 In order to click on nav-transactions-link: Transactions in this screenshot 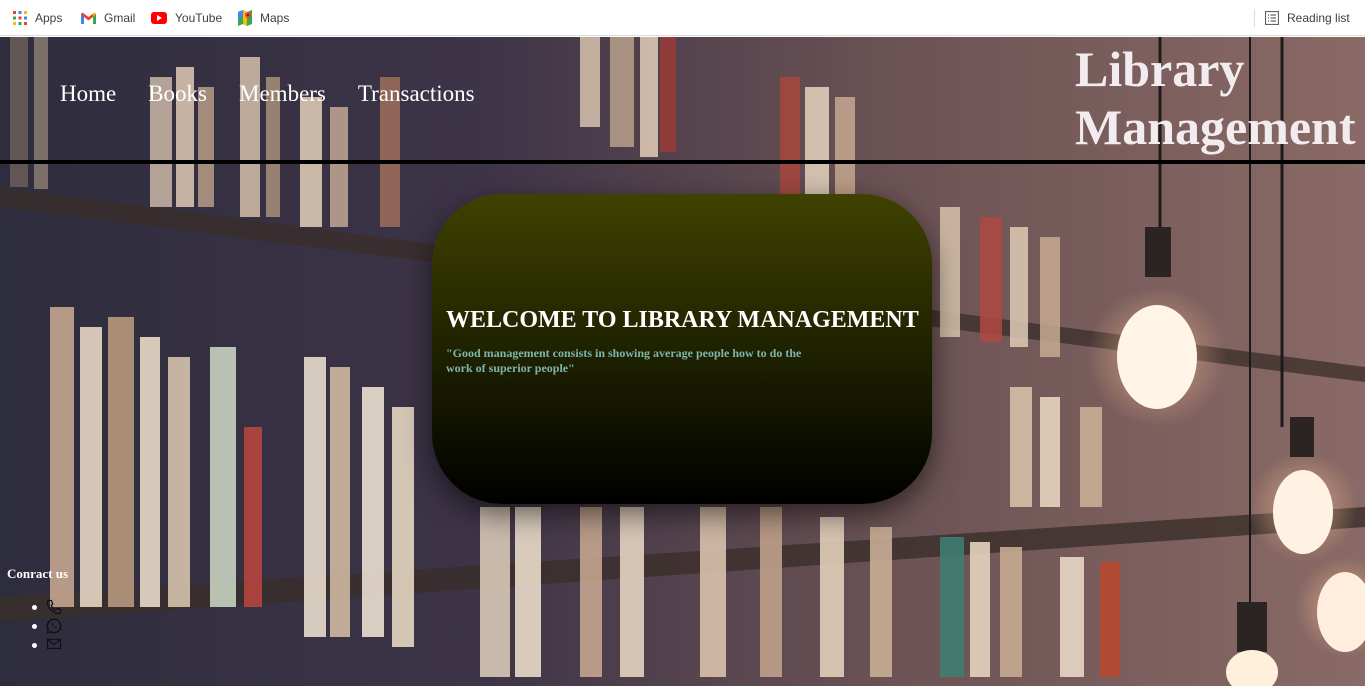, I will do `click(416, 94)`.